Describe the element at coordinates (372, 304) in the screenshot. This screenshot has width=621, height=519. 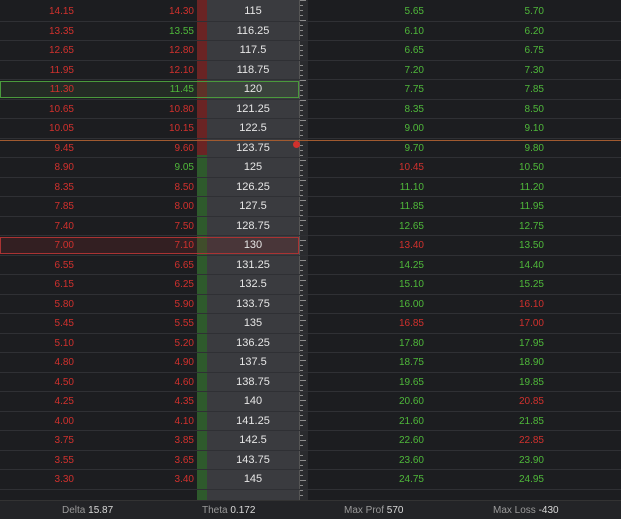
I see `call-bid-cell: 16.00` at that location.